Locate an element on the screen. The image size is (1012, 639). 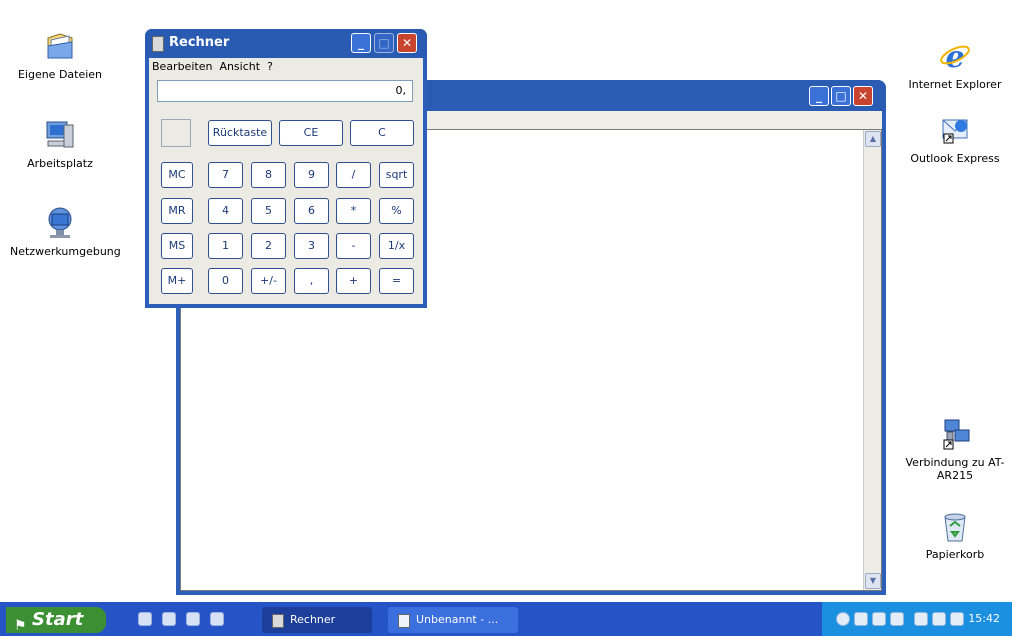
digit-4-button: 4 is located at coordinates (225, 211).